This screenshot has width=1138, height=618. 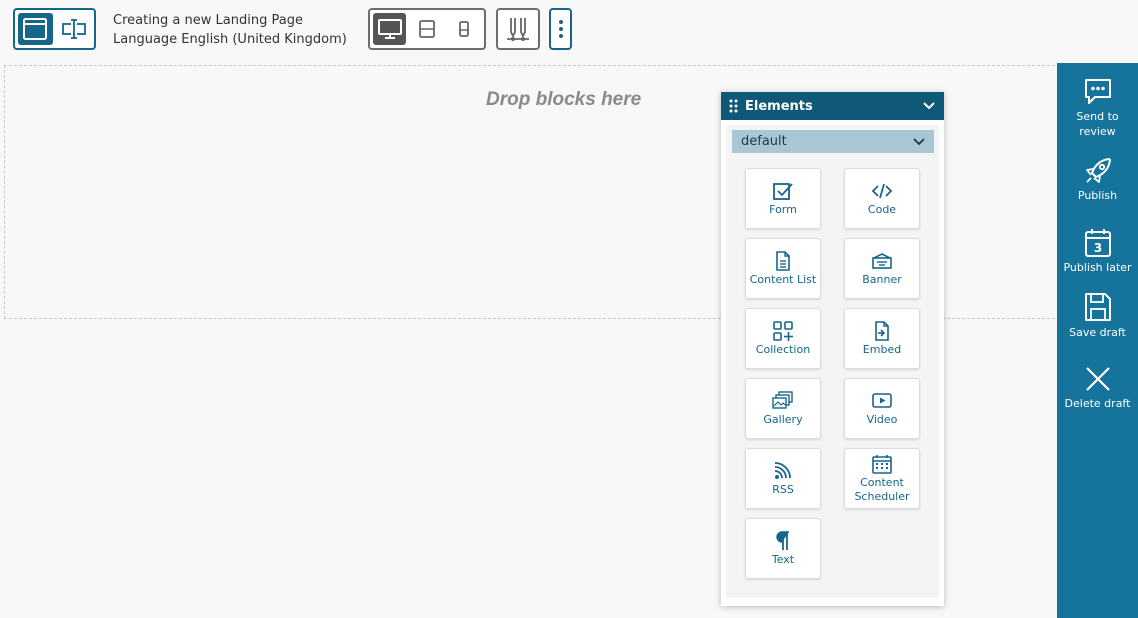 I want to click on element-label: Collection, so click(x=783, y=349).